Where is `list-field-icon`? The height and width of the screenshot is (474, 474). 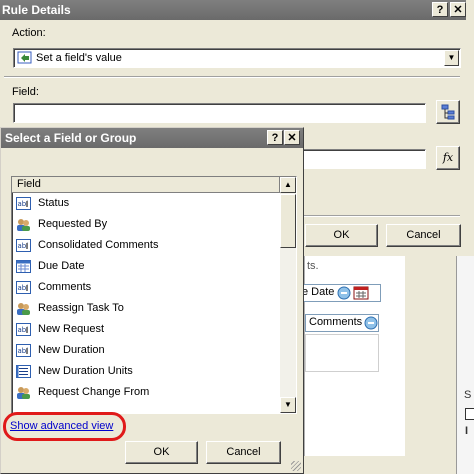 list-field-icon is located at coordinates (23, 371).